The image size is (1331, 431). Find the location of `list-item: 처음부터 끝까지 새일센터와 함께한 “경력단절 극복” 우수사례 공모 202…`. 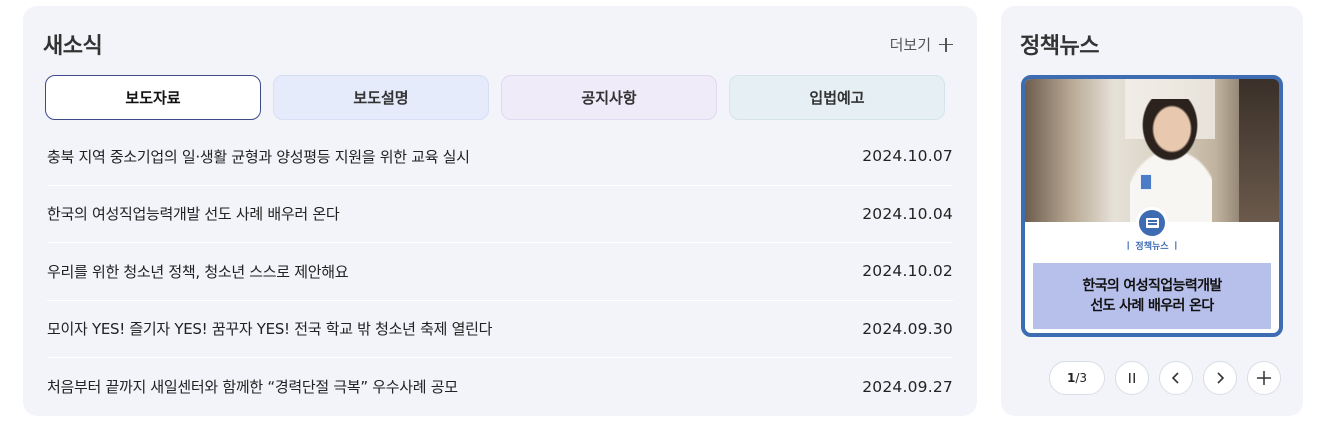

list-item: 처음부터 끝까지 새일센터와 함께한 “경력단절 극복” 우수사례 공모 202… is located at coordinates (500, 387).